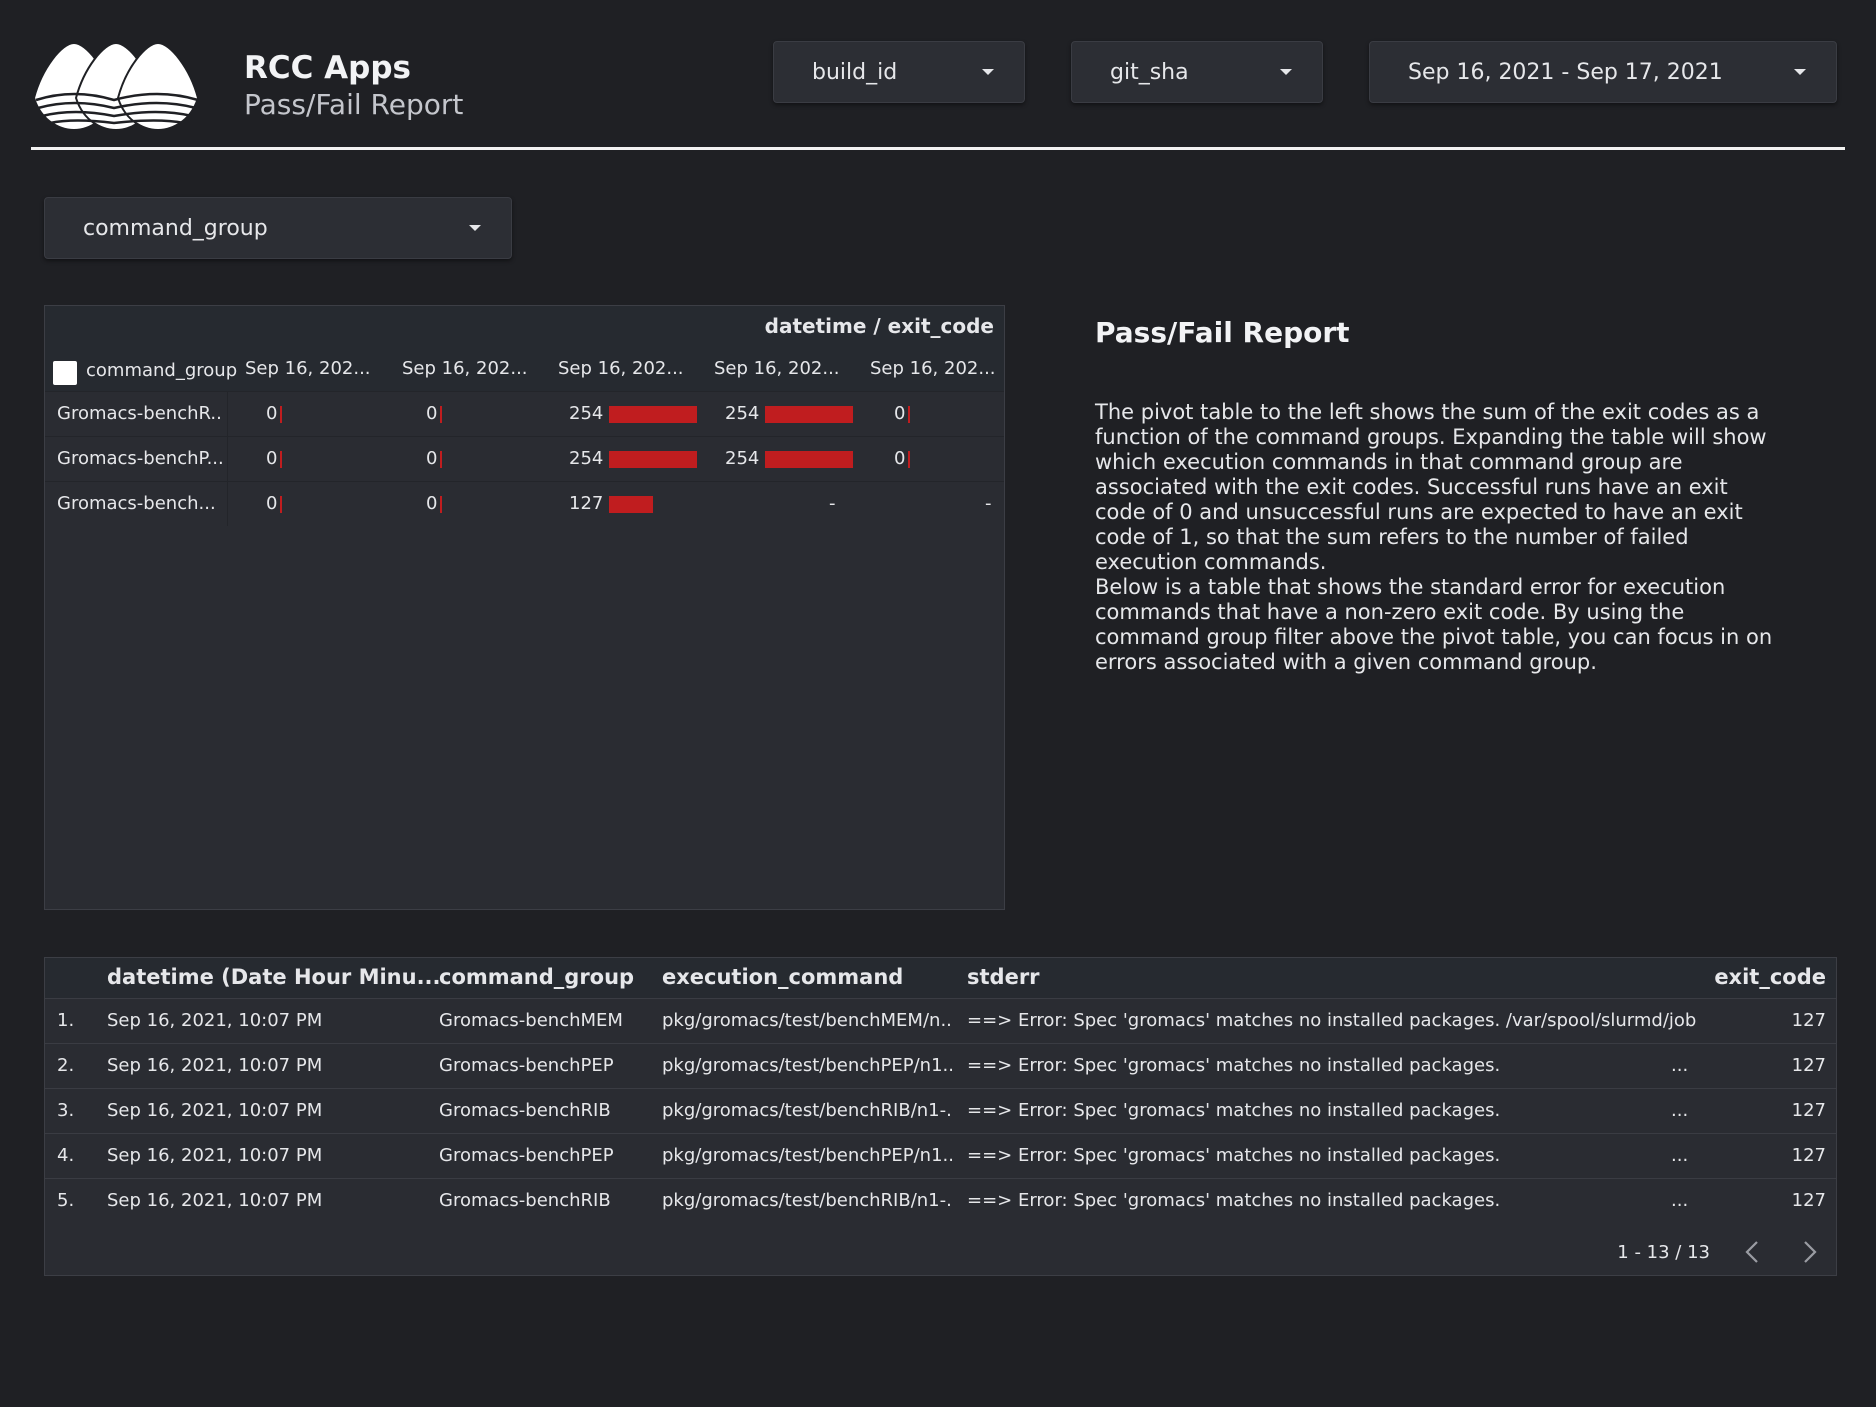  What do you see at coordinates (66, 1200) in the screenshot?
I see `row-number: 5.` at bounding box center [66, 1200].